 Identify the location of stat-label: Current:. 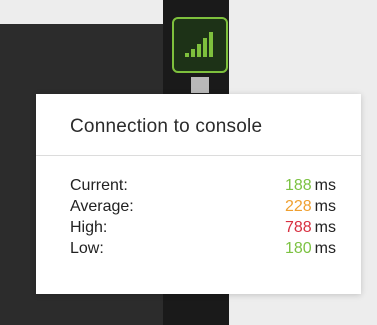
(99, 185).